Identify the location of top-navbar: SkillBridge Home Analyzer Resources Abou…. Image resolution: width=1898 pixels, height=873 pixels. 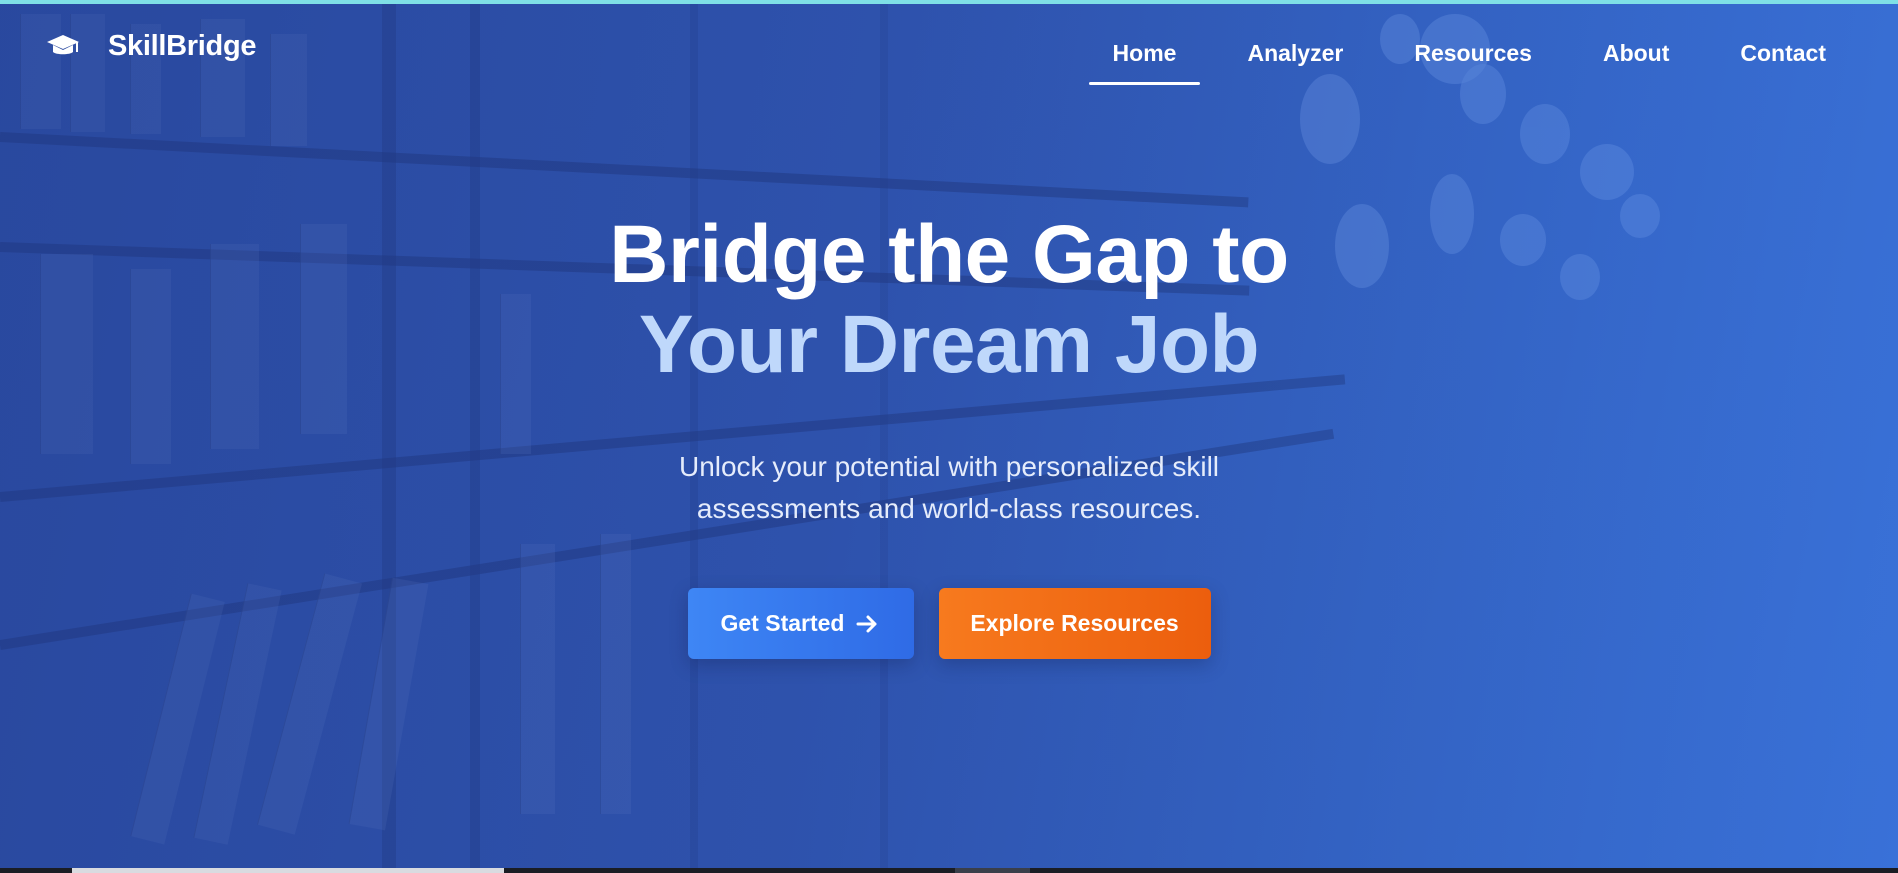
(949, 54).